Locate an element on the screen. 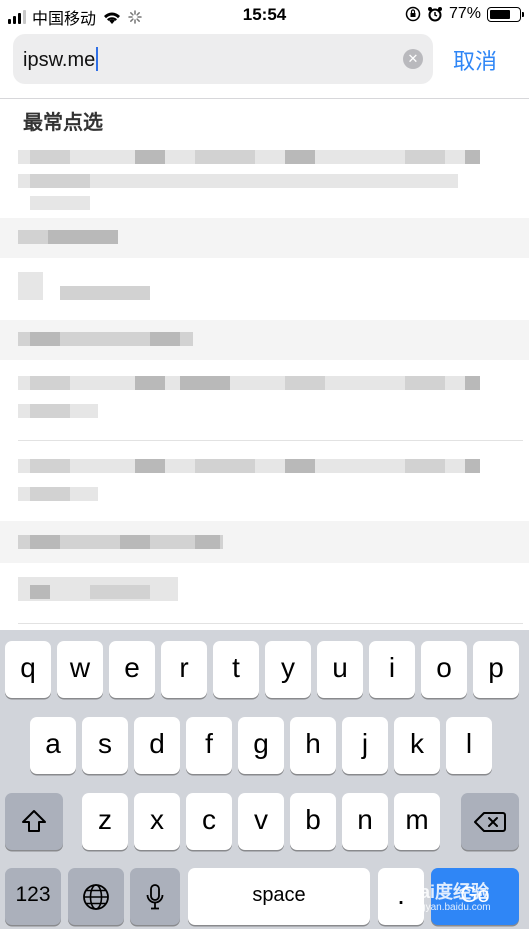 This screenshot has width=529, height=929. status-bar: 中国移动 15:54 77% is located at coordinates (264, 15).